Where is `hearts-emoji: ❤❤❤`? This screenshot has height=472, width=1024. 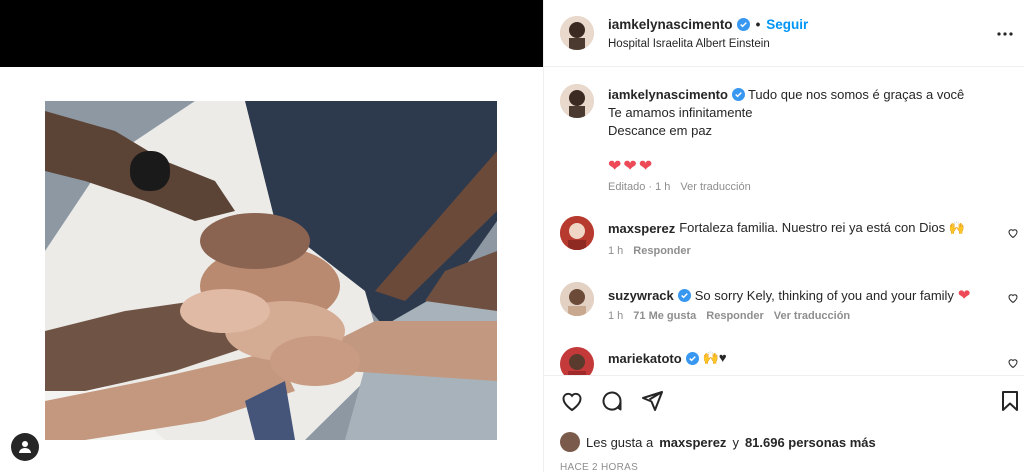
hearts-emoji: ❤❤❤ is located at coordinates (631, 166).